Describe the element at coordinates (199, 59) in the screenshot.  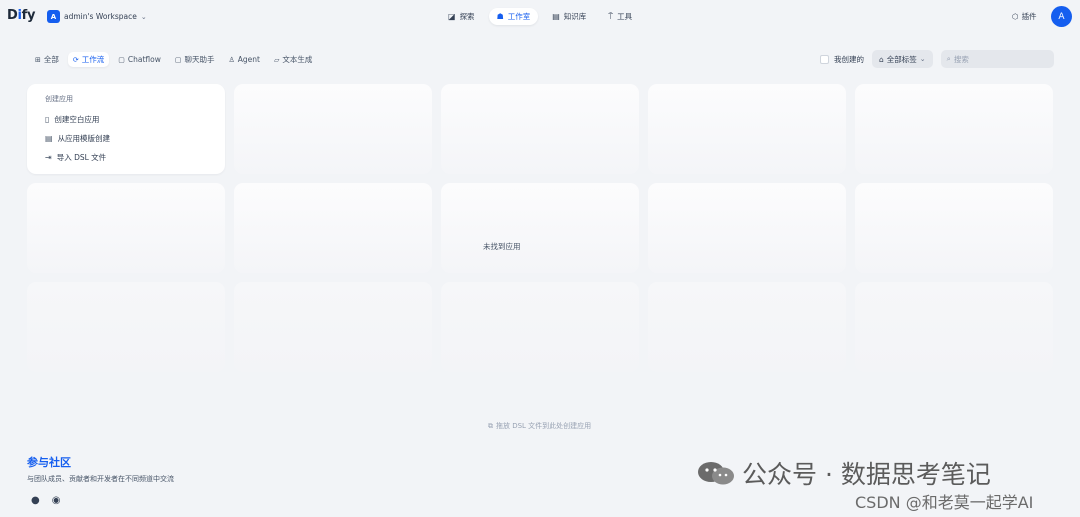
I see `filter-chat-label: 聊天助手` at that location.